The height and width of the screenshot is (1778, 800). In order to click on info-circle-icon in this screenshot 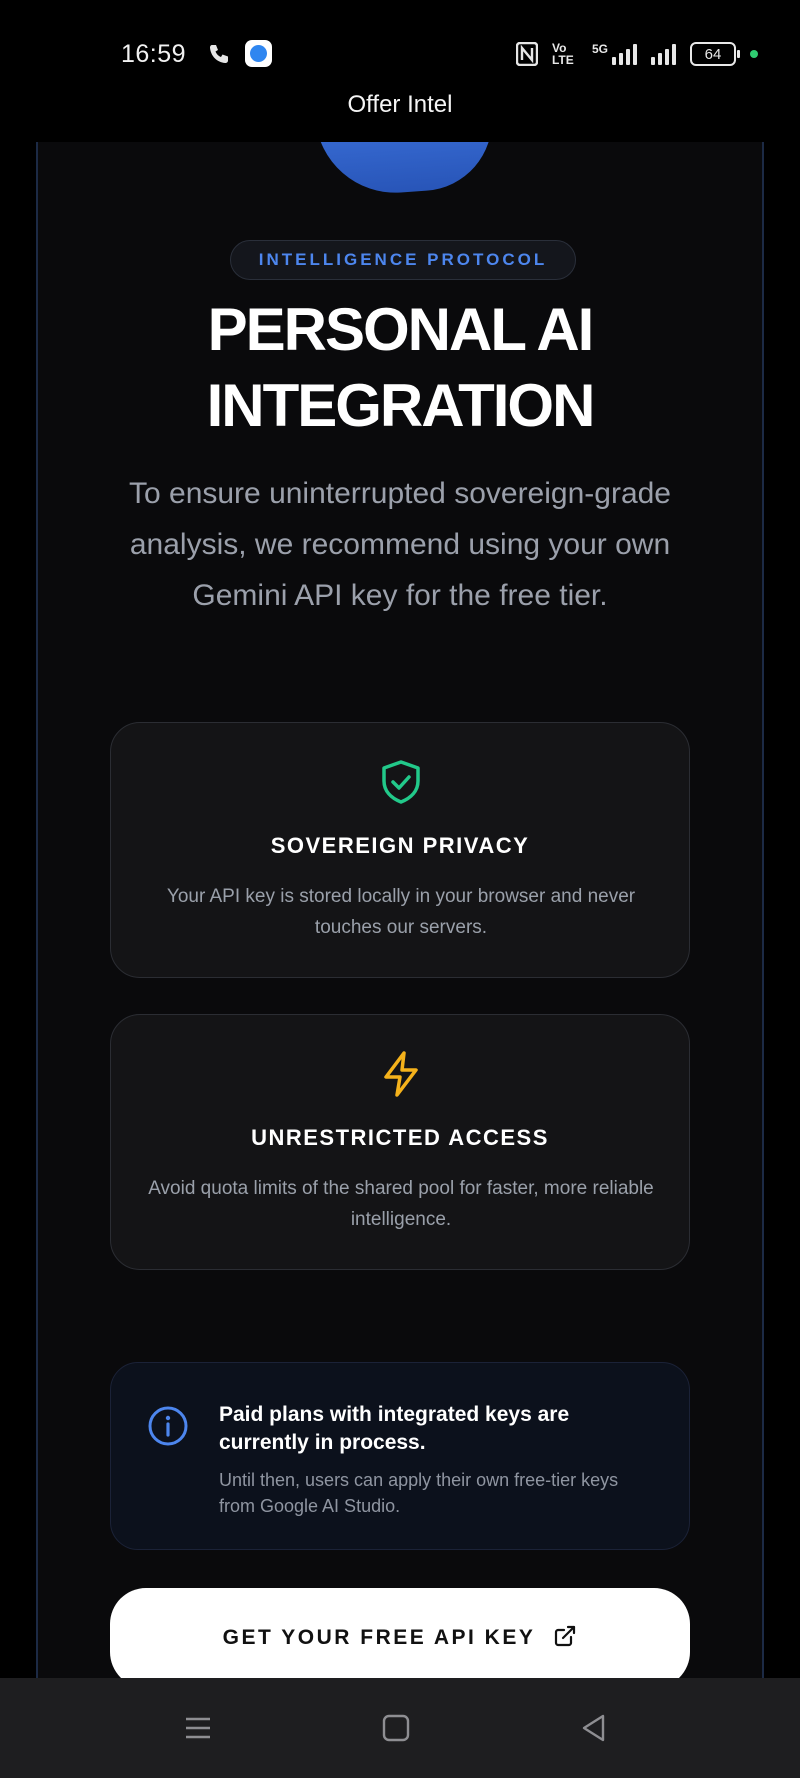, I will do `click(168, 1426)`.